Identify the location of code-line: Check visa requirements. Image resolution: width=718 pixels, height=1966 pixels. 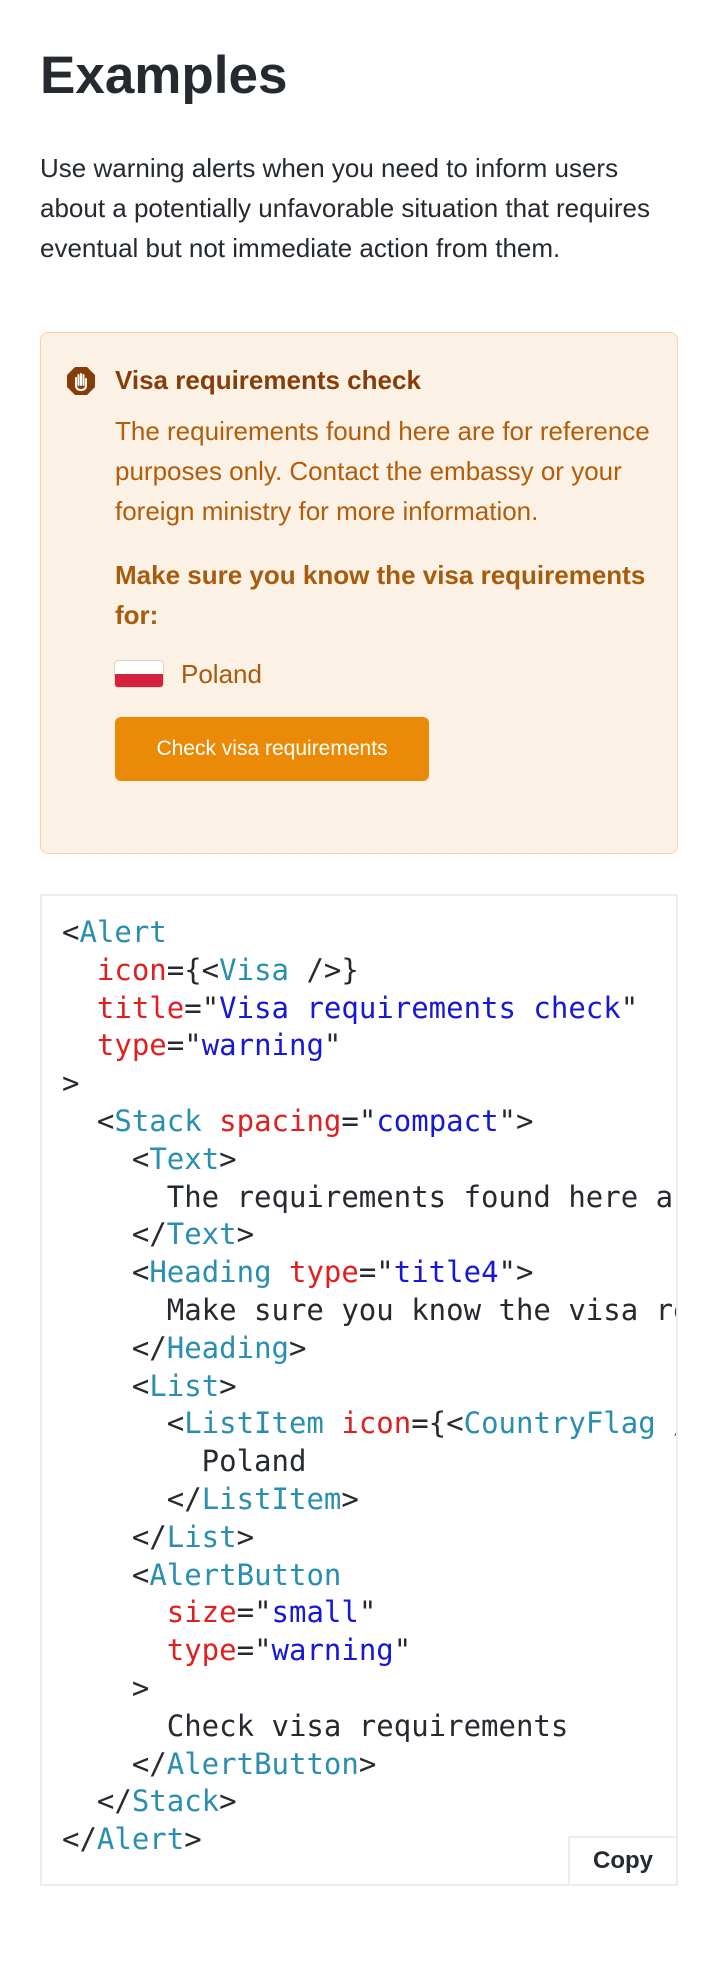
(315, 1725).